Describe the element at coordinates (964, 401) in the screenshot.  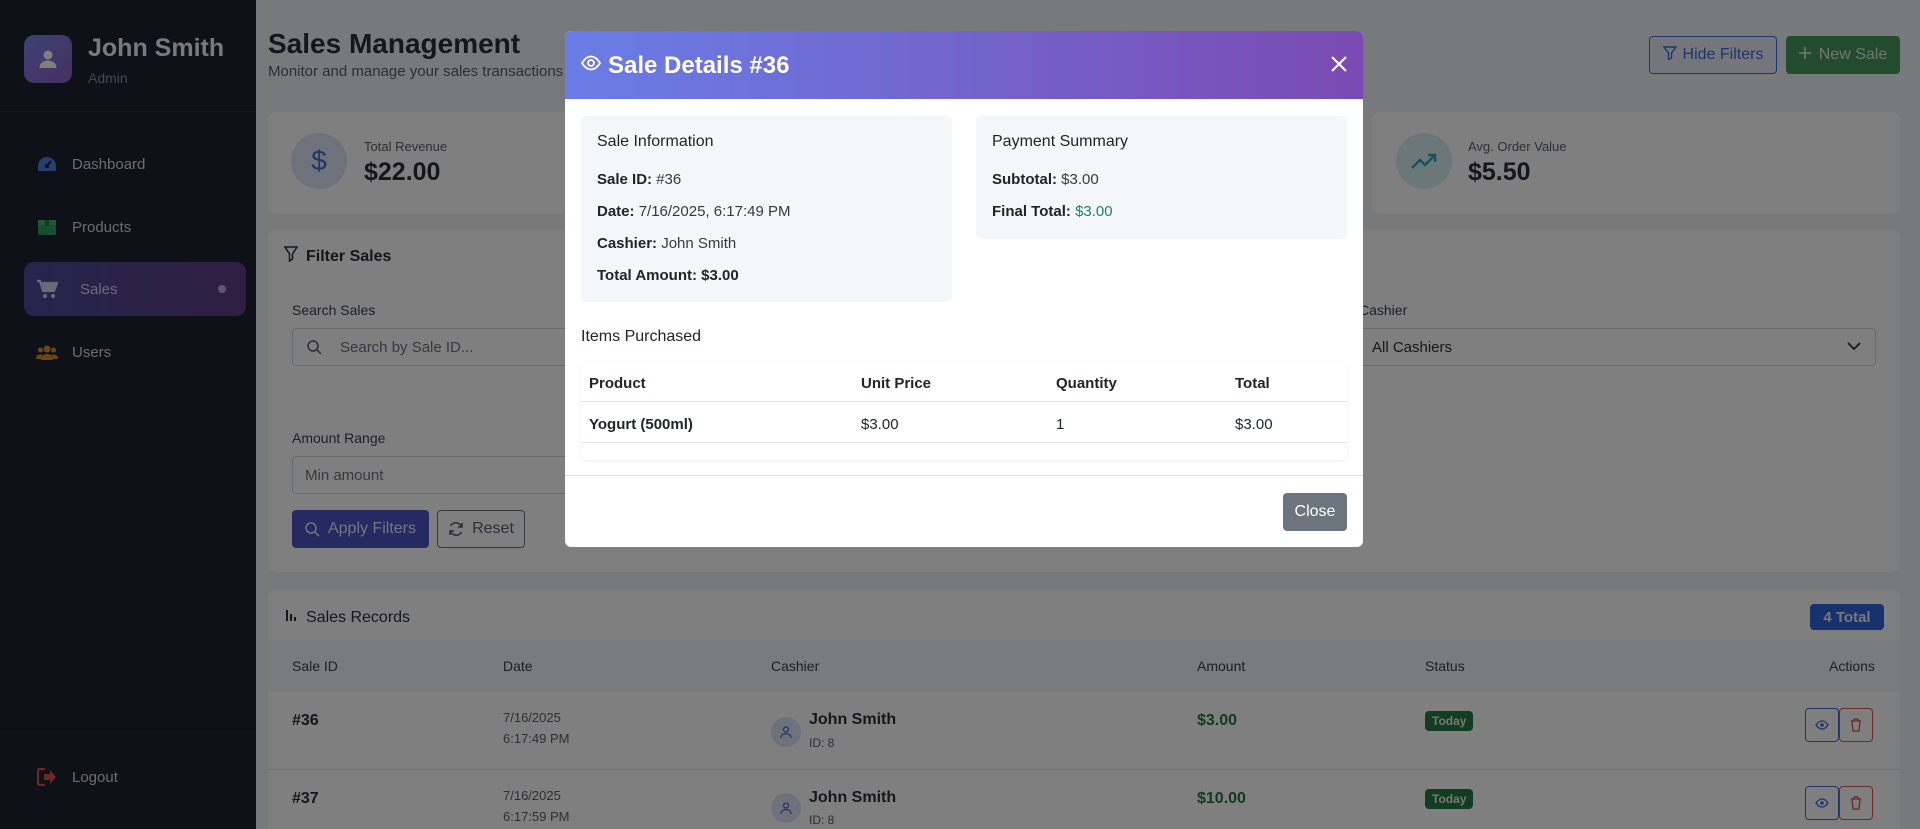
I see `items-header-divider` at that location.